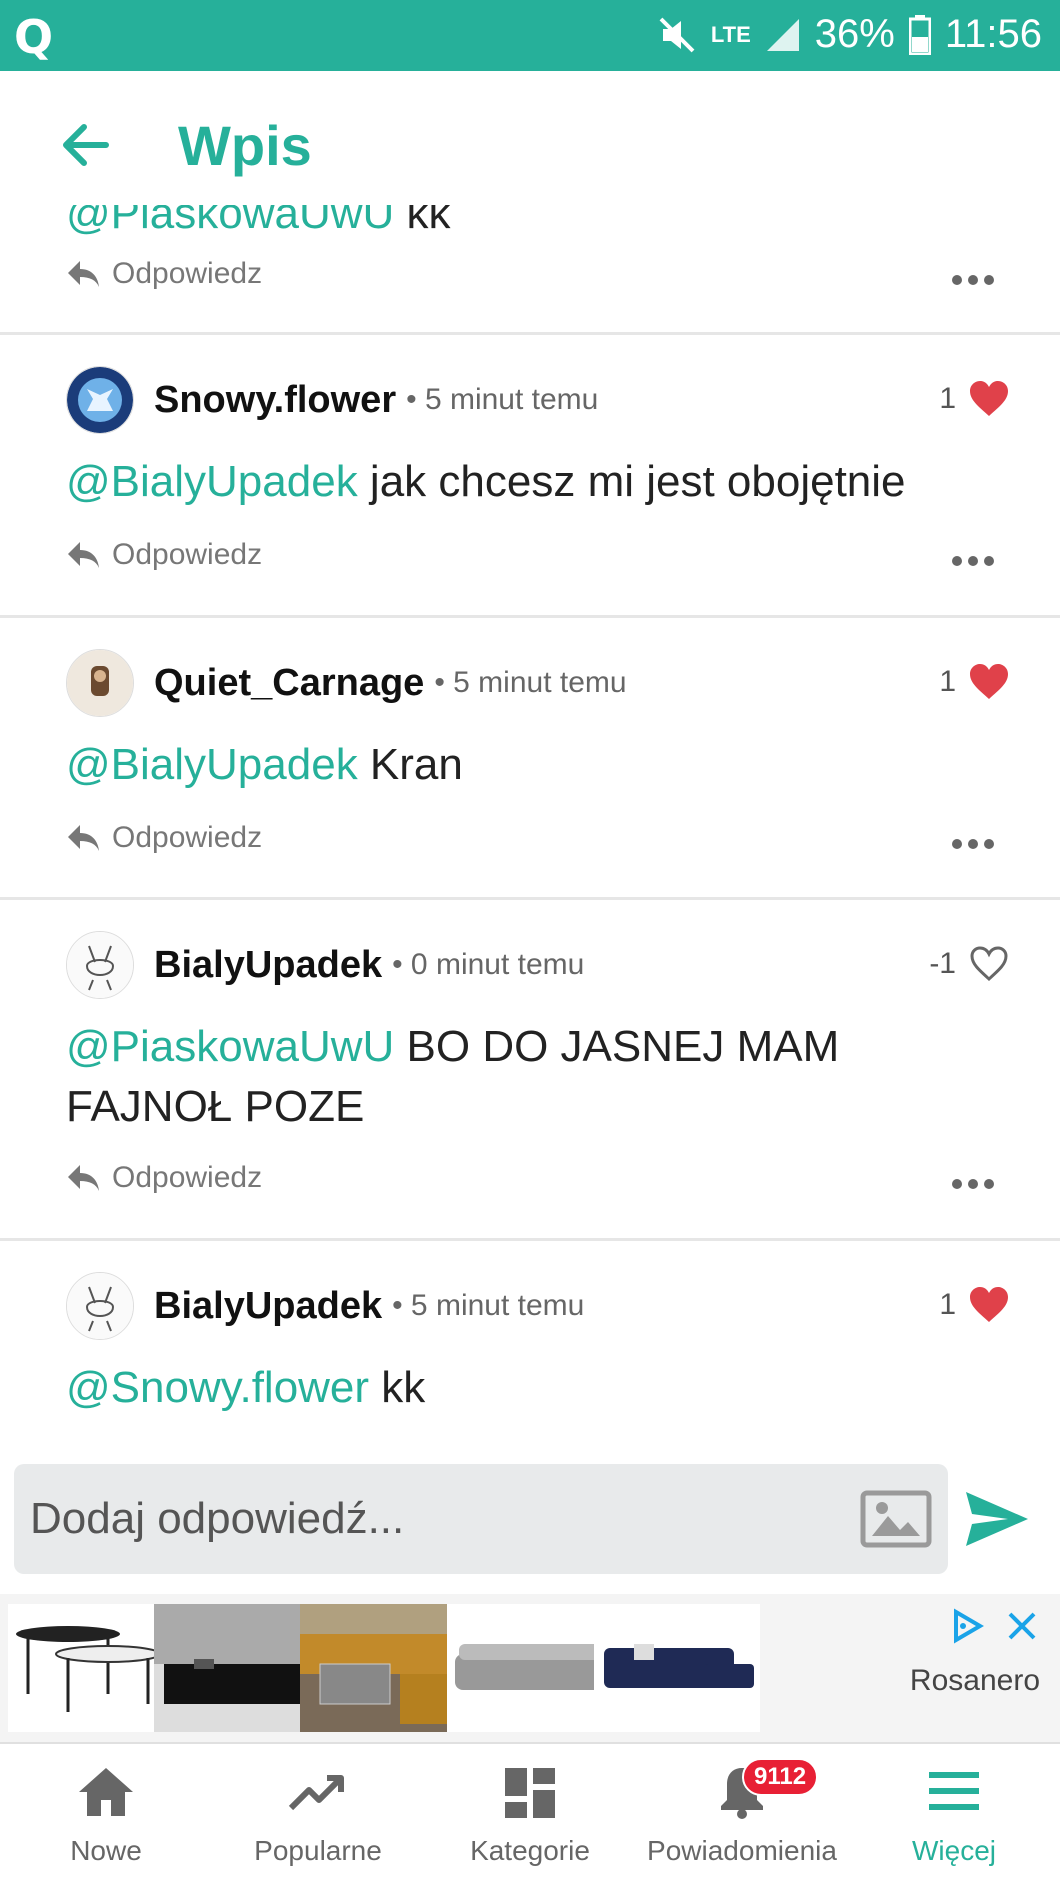  I want to click on app-logo-icon: Q, so click(34, 37).